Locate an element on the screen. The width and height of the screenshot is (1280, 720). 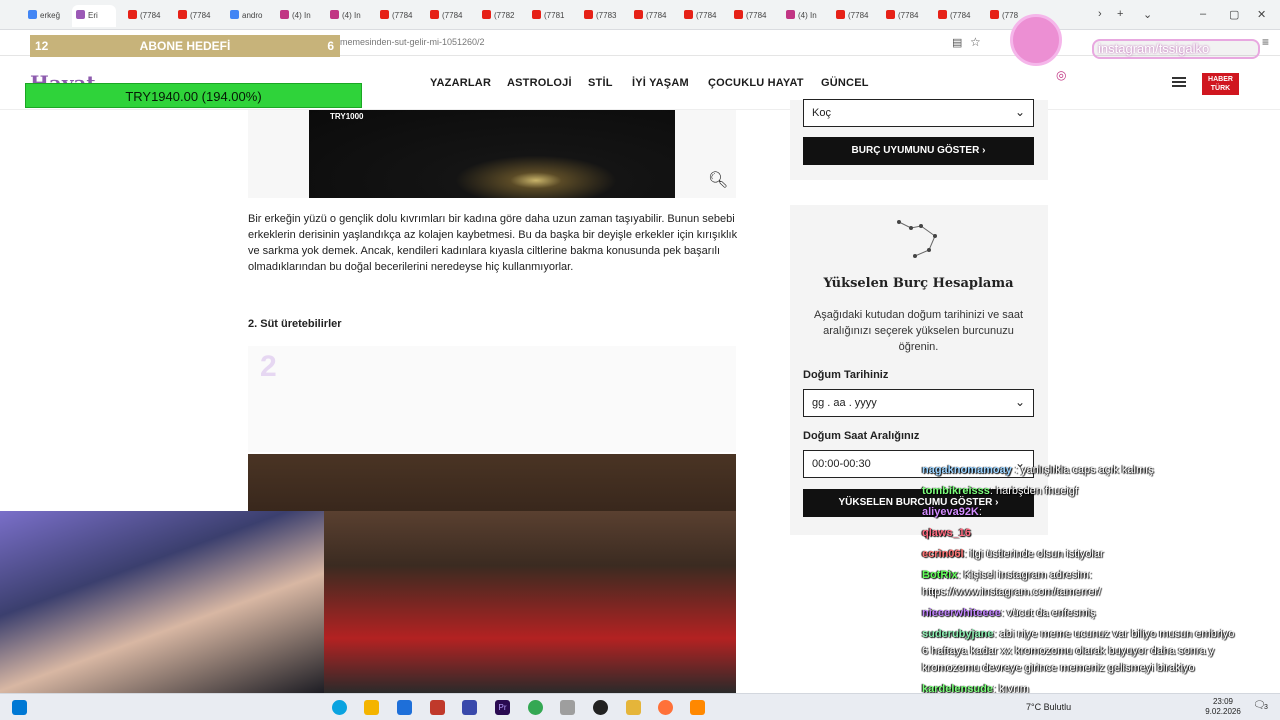
hamburger-menu-icon is located at coordinates (1179, 82).